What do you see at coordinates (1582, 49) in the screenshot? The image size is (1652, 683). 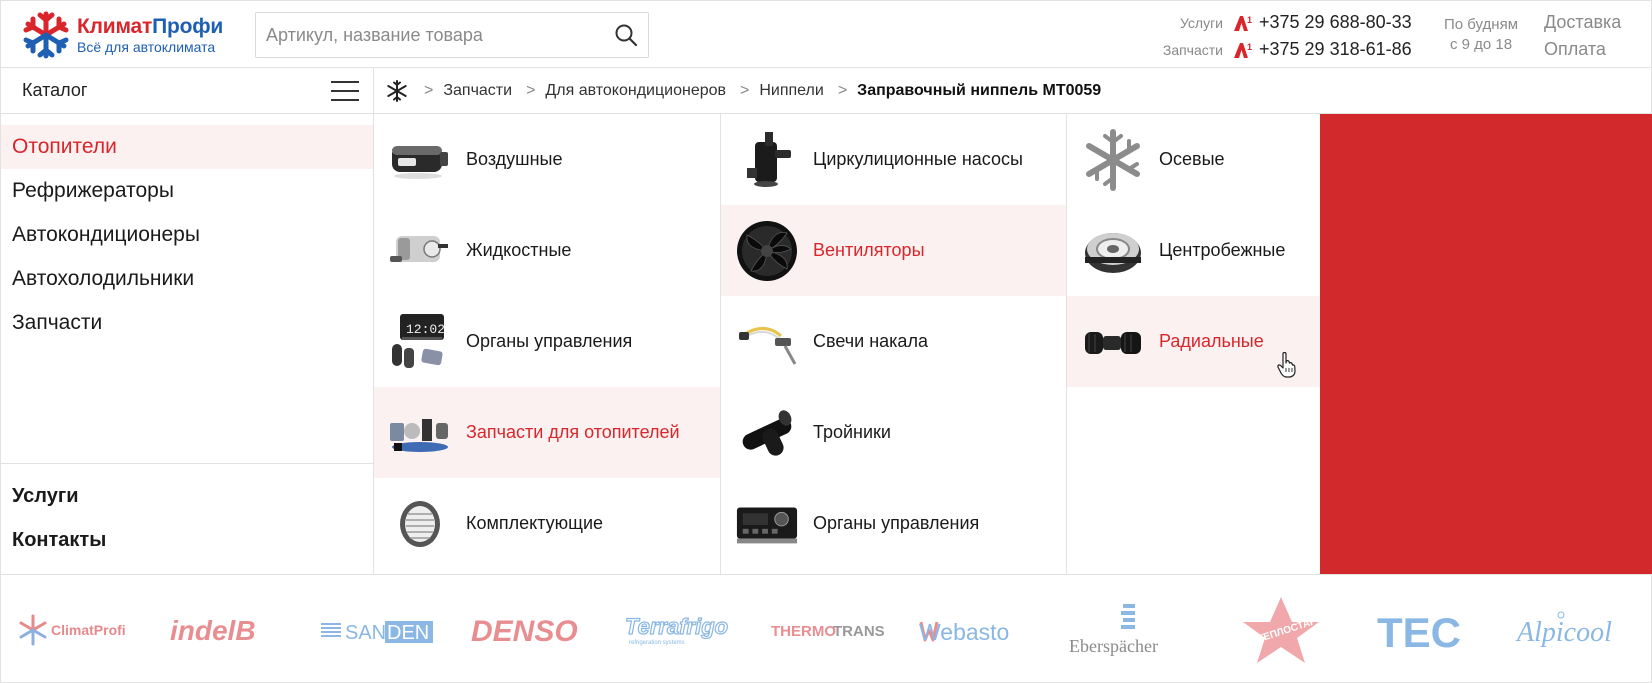 I see `payment-link: Оплата` at bounding box center [1582, 49].